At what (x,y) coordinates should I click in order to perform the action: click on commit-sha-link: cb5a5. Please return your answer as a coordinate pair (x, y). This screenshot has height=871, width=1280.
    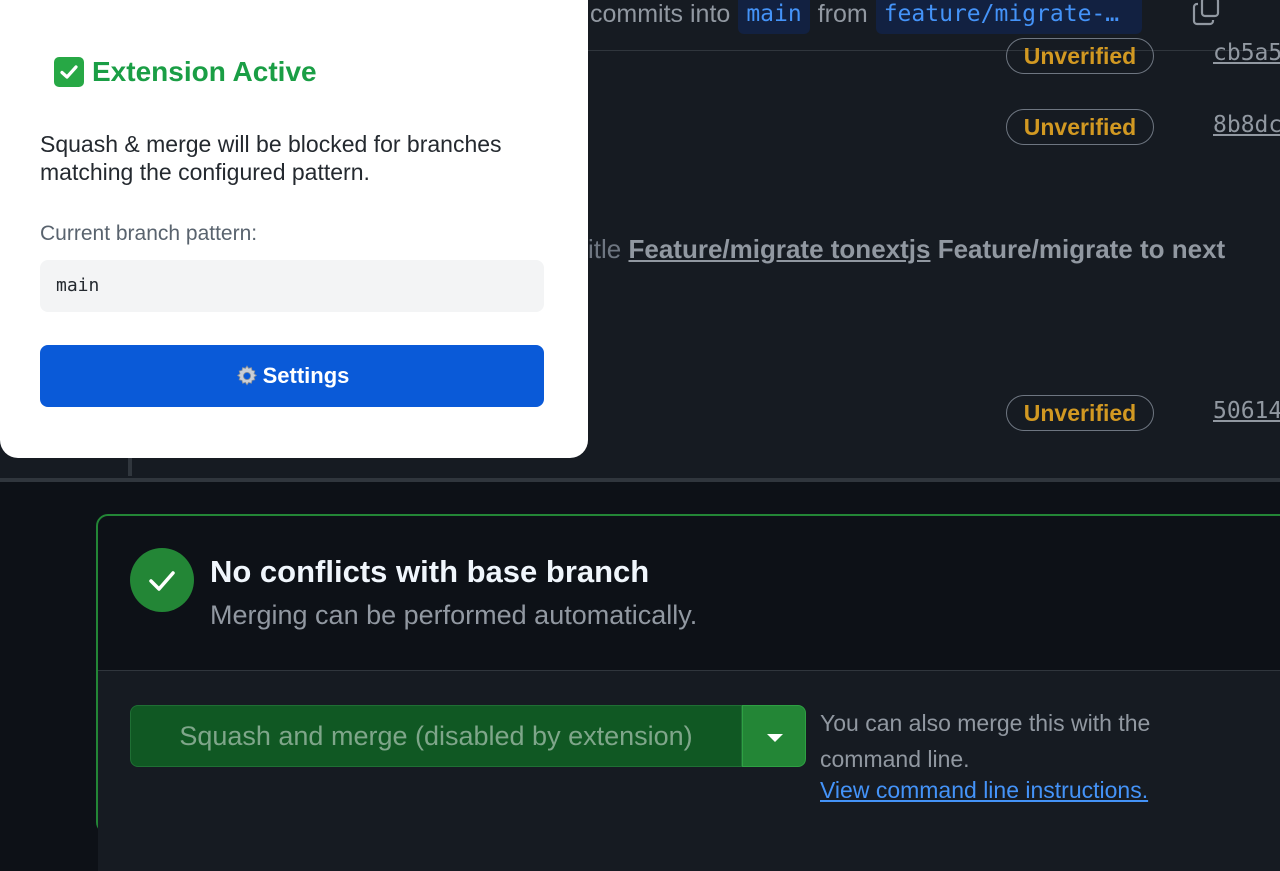
    Looking at the image, I should click on (1246, 53).